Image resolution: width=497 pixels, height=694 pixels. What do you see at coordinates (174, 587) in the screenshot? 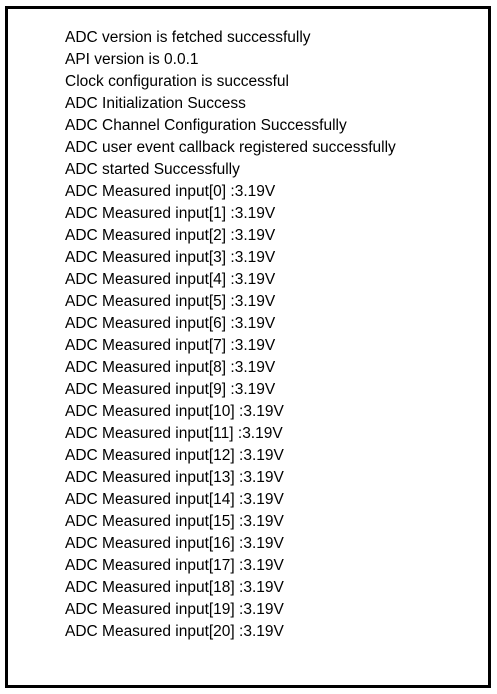
I see `console-line: ADC Measured input[18] :3.19V` at bounding box center [174, 587].